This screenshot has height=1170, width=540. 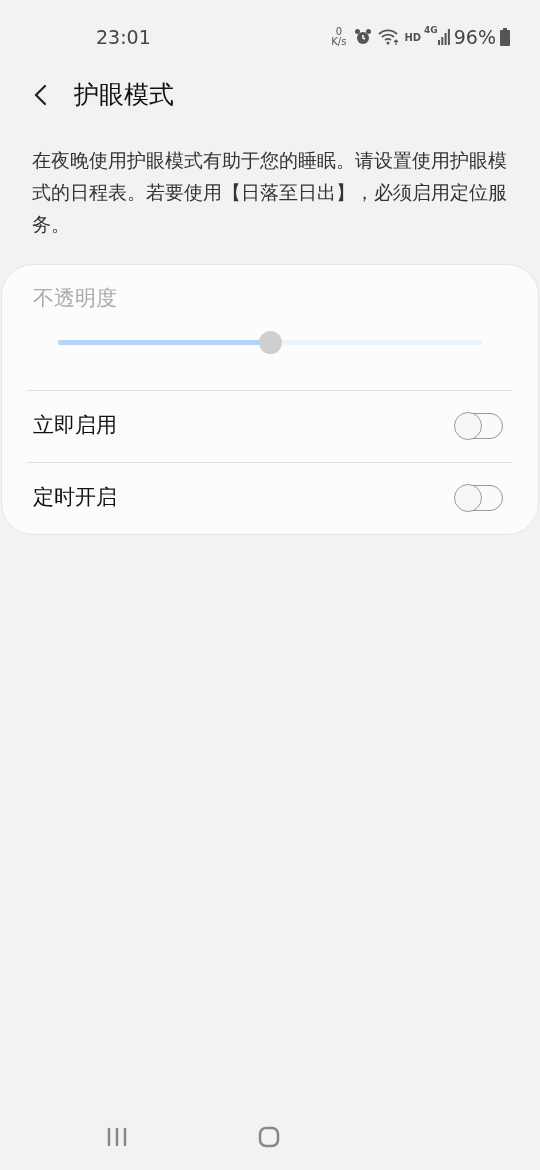 I want to click on home-icon, so click(x=269, y=1137).